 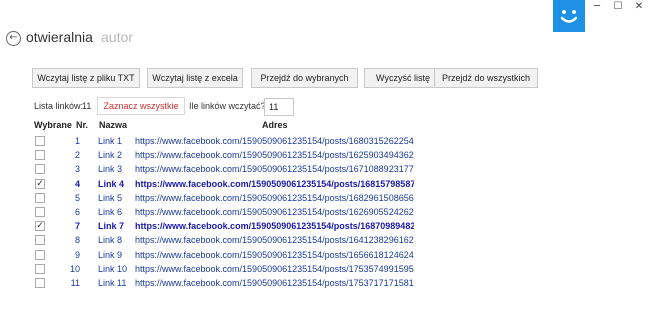 I want to click on load-excel-button: Wczytaj listę z excela, so click(x=195, y=78).